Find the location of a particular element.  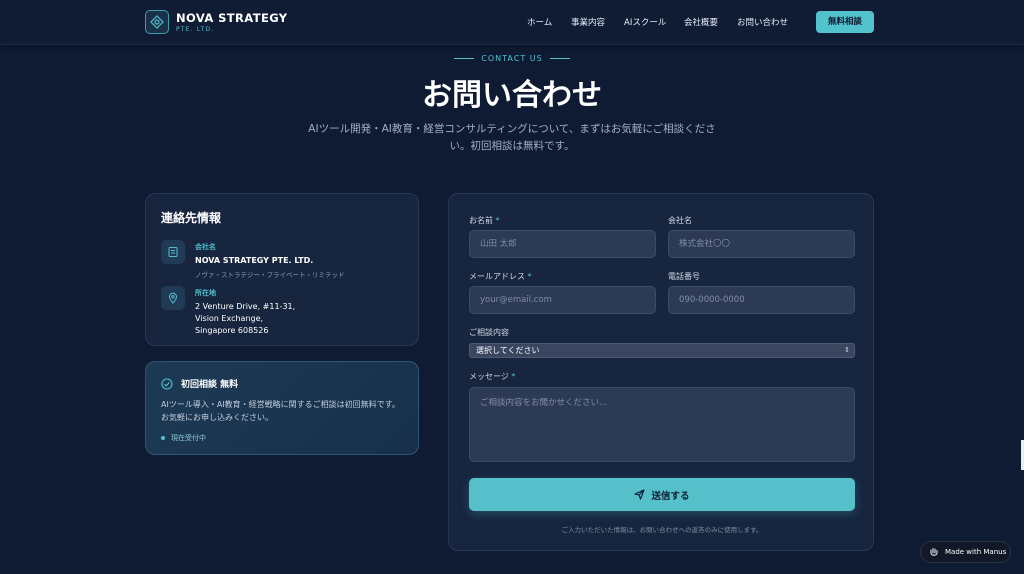

brand-logo: NOVA STRATEGY PTE. LTD. is located at coordinates (216, 22).